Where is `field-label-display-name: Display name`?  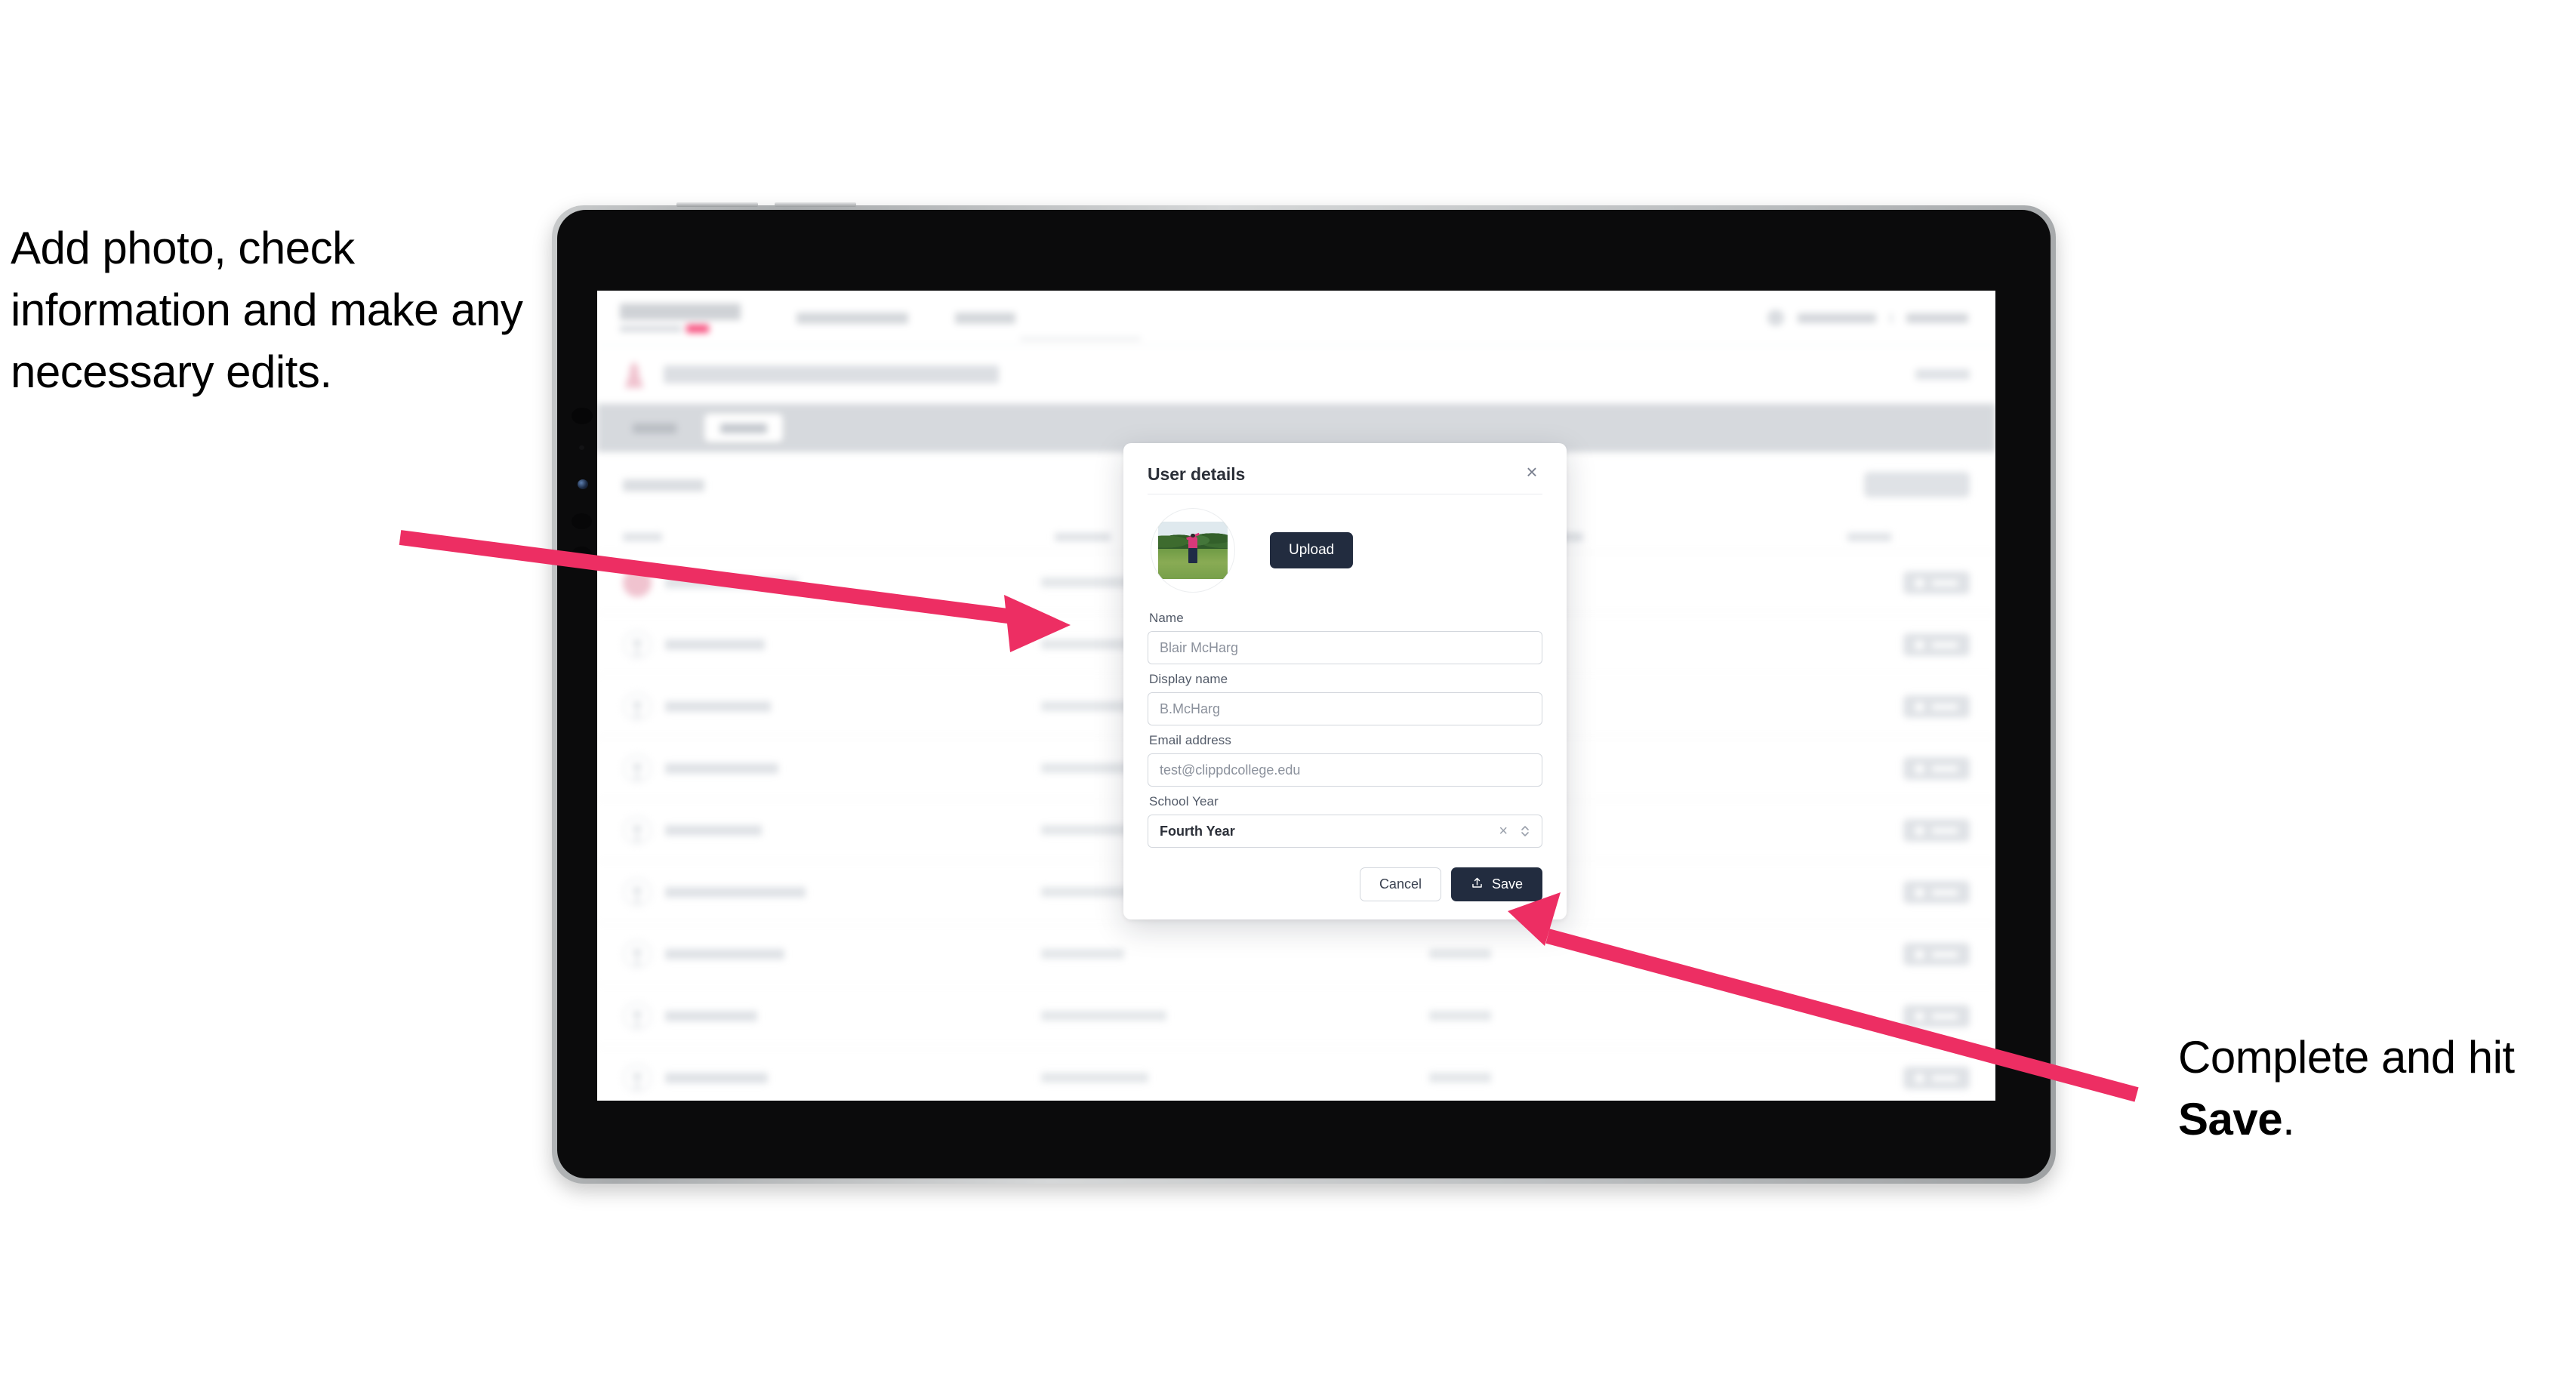
field-label-display-name: Display name is located at coordinates (1188, 679).